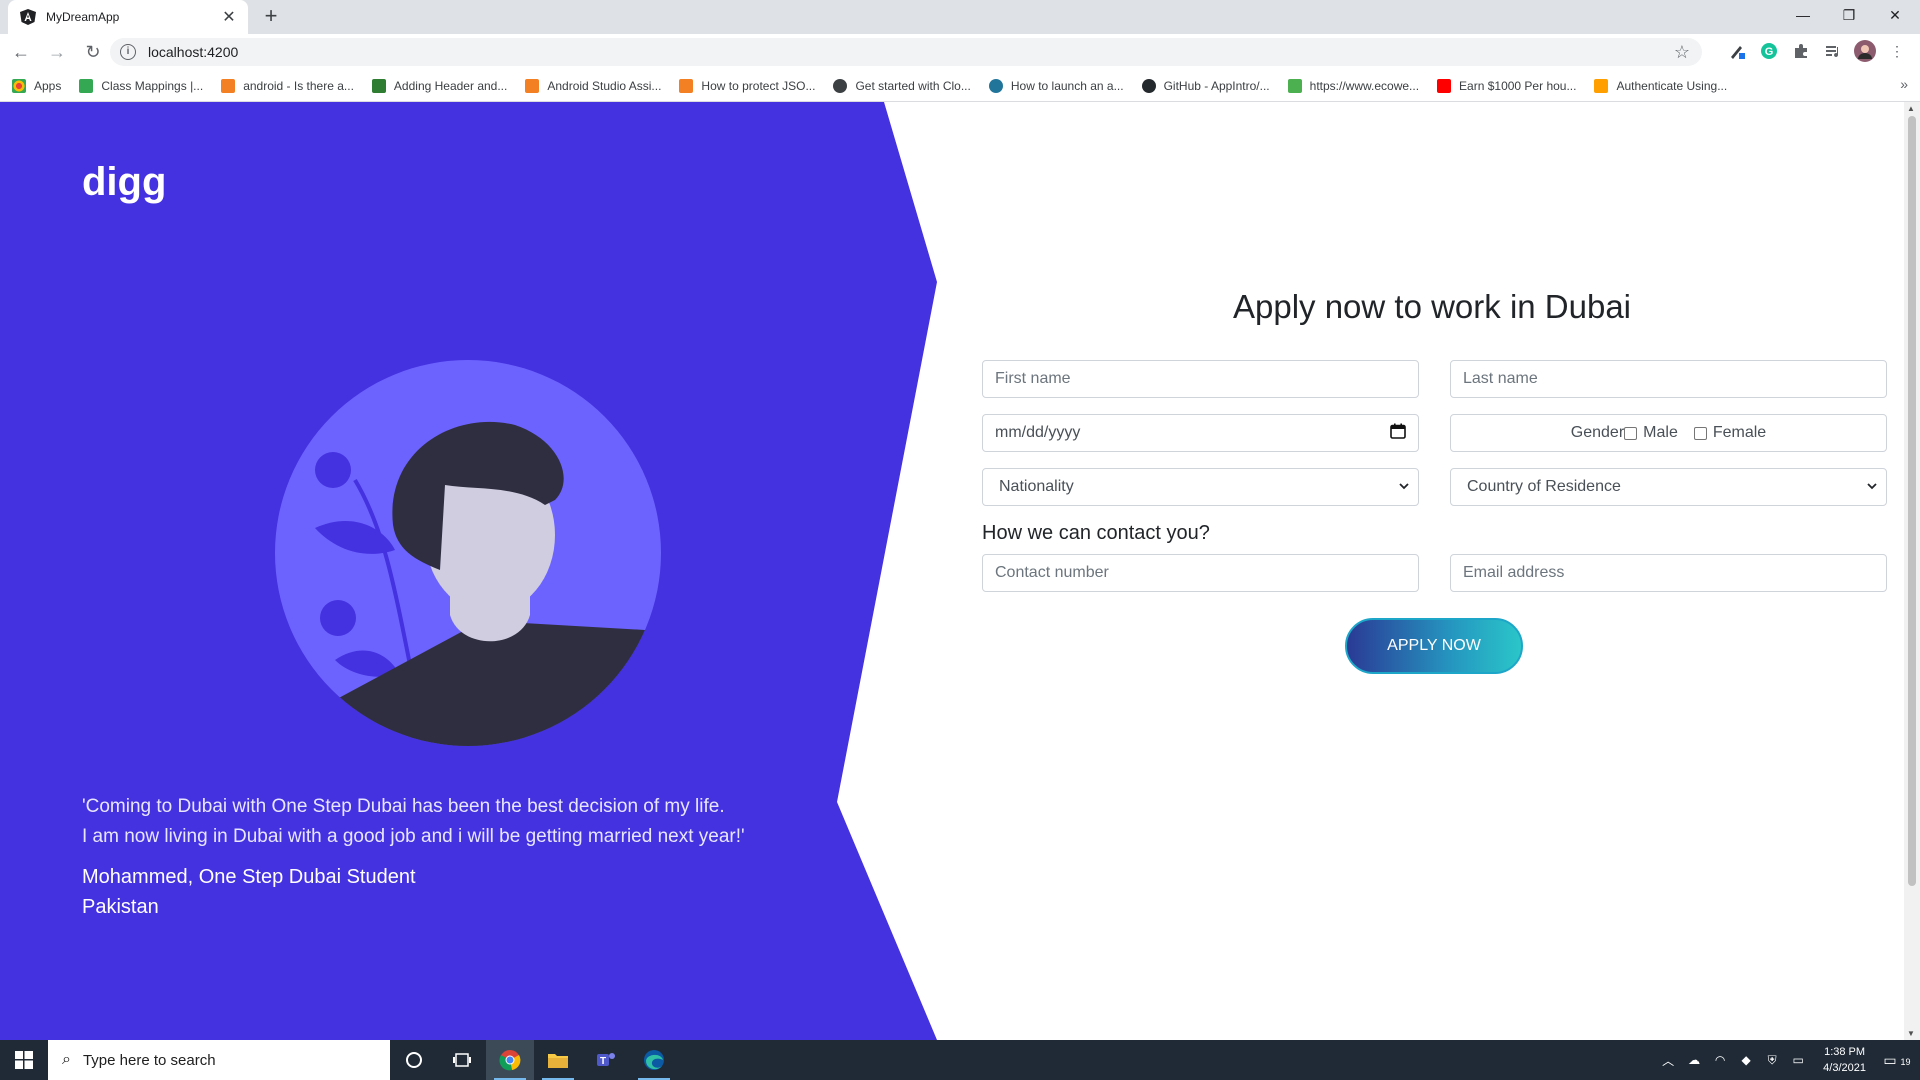 This screenshot has width=1920, height=1080. I want to click on taskbar-search: ⌕ Type here to search, so click(219, 1060).